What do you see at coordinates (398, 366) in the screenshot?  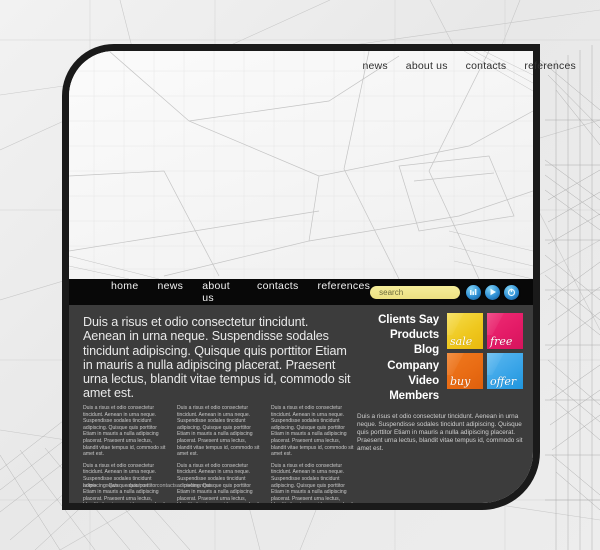 I see `sidebar-item-company: Company` at bounding box center [398, 366].